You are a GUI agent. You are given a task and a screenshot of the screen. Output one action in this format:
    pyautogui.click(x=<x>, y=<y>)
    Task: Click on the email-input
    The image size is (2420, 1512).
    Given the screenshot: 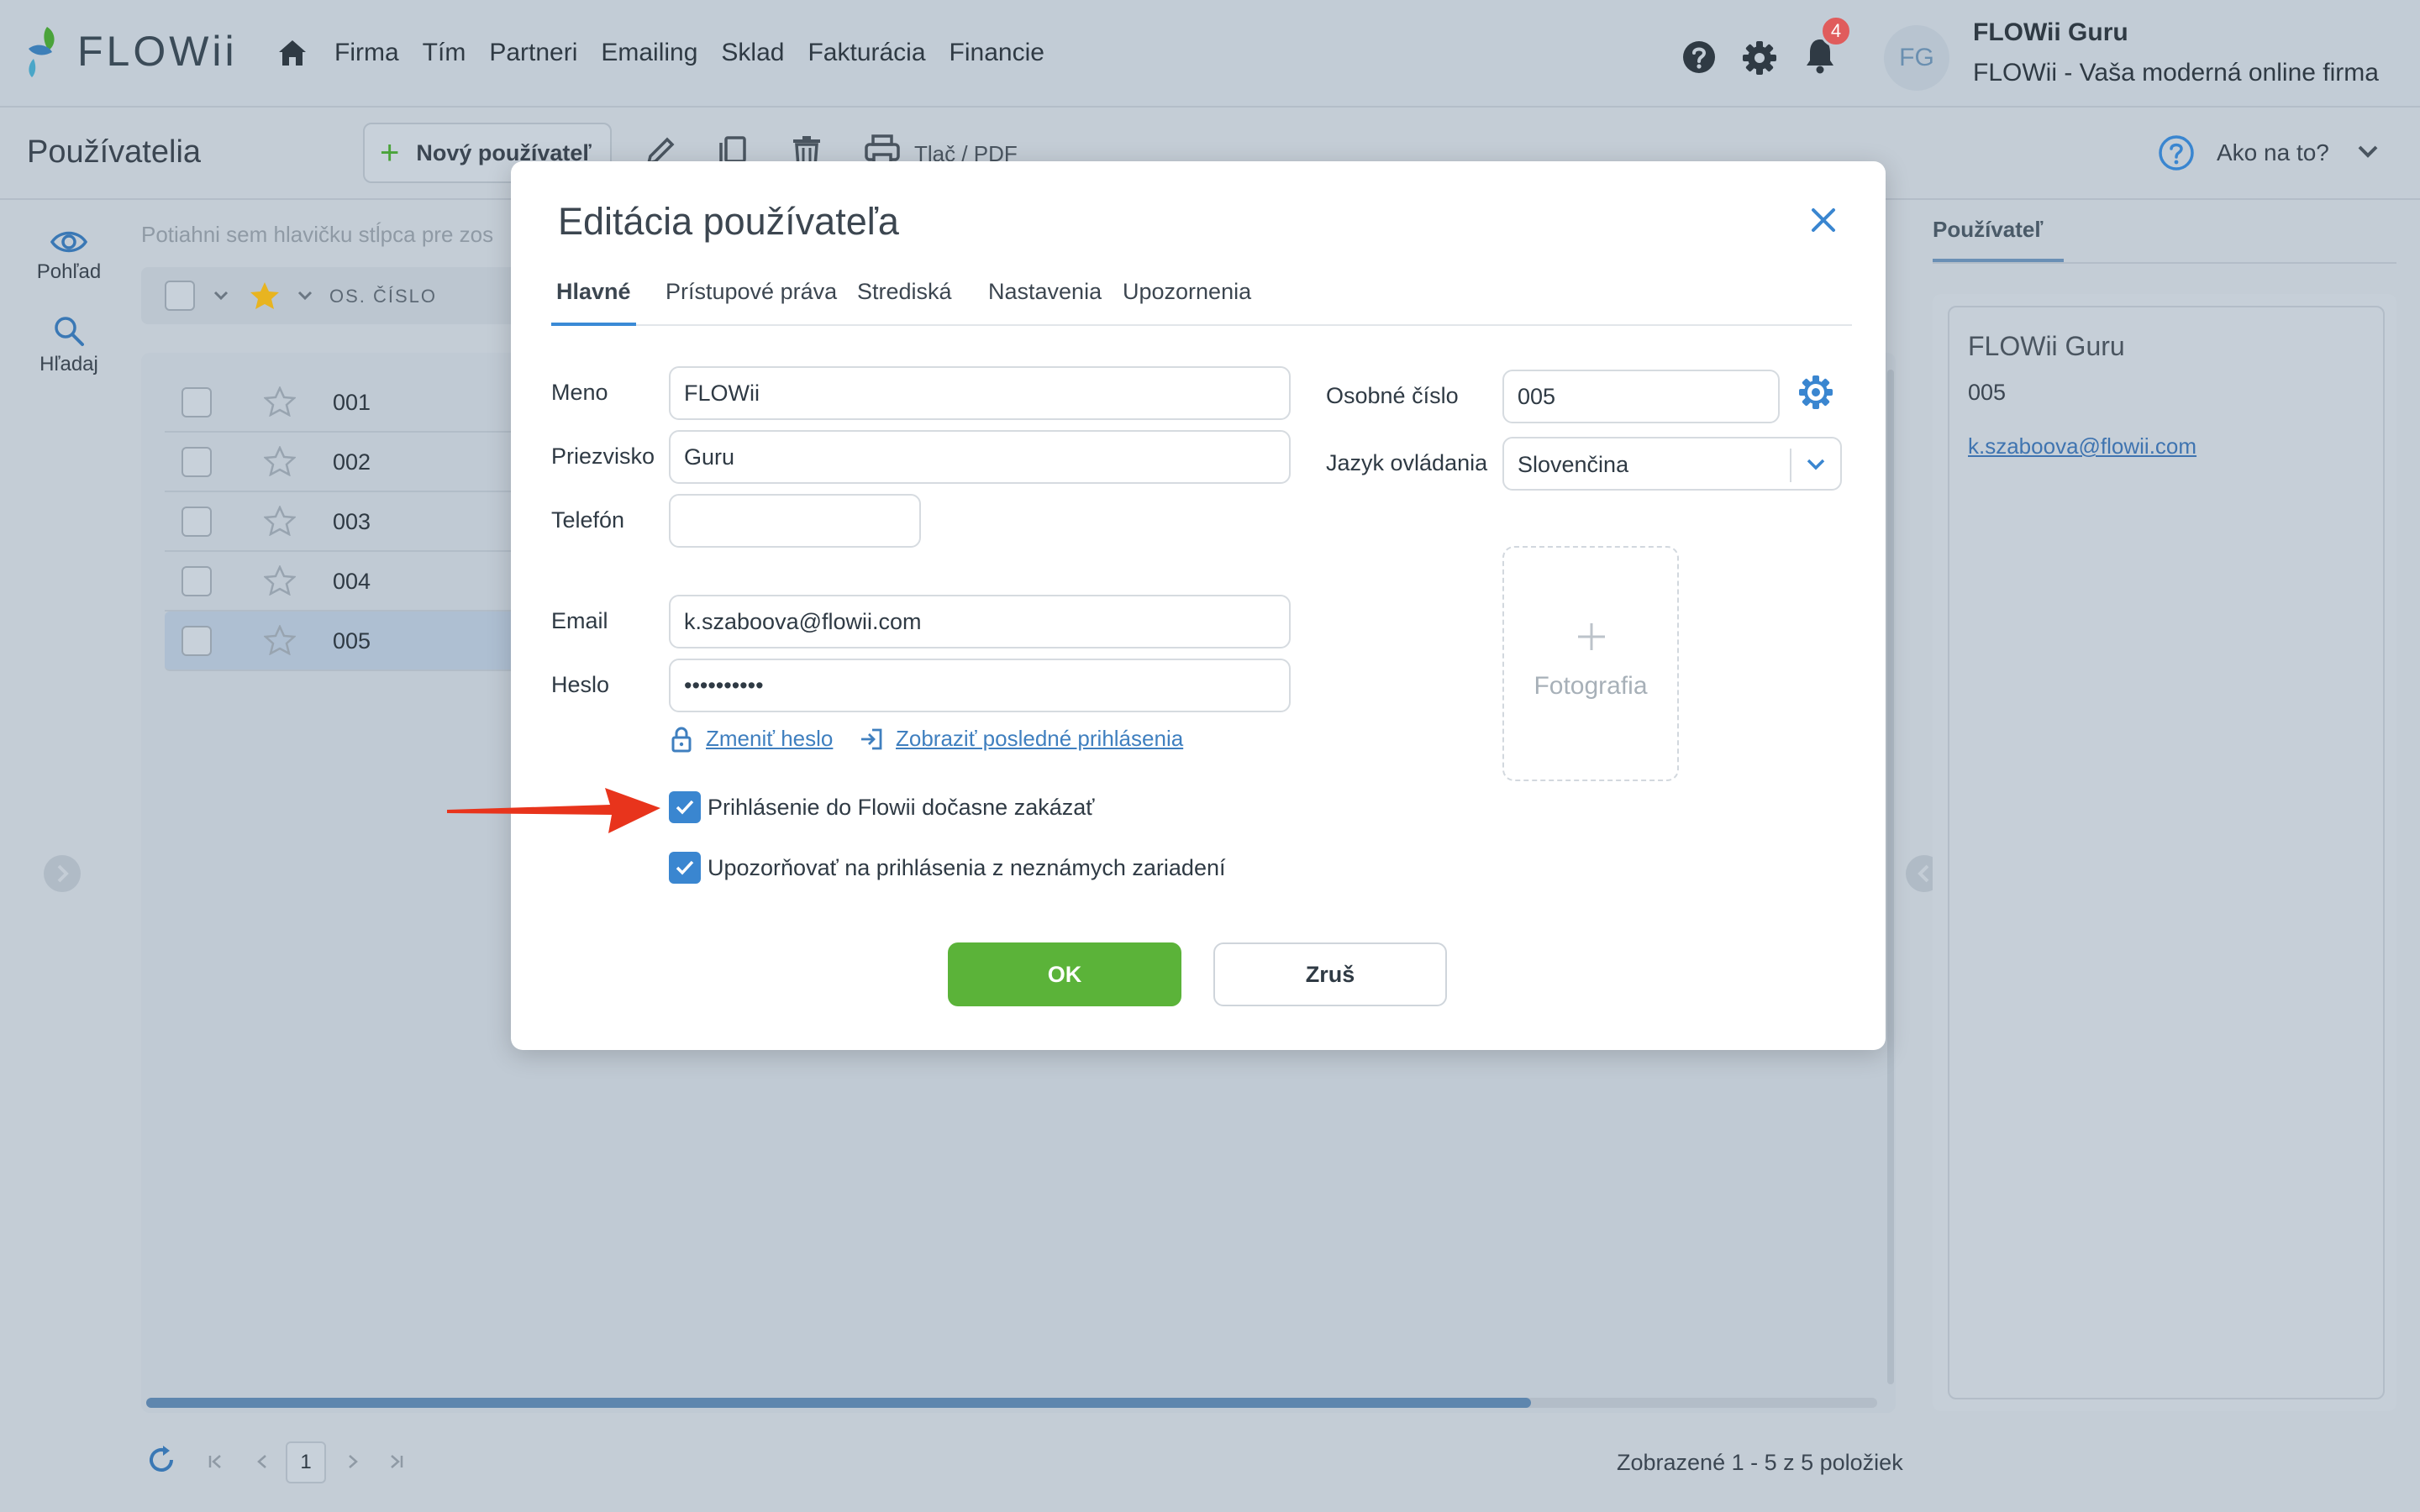 What is the action you would take?
    pyautogui.click(x=980, y=621)
    